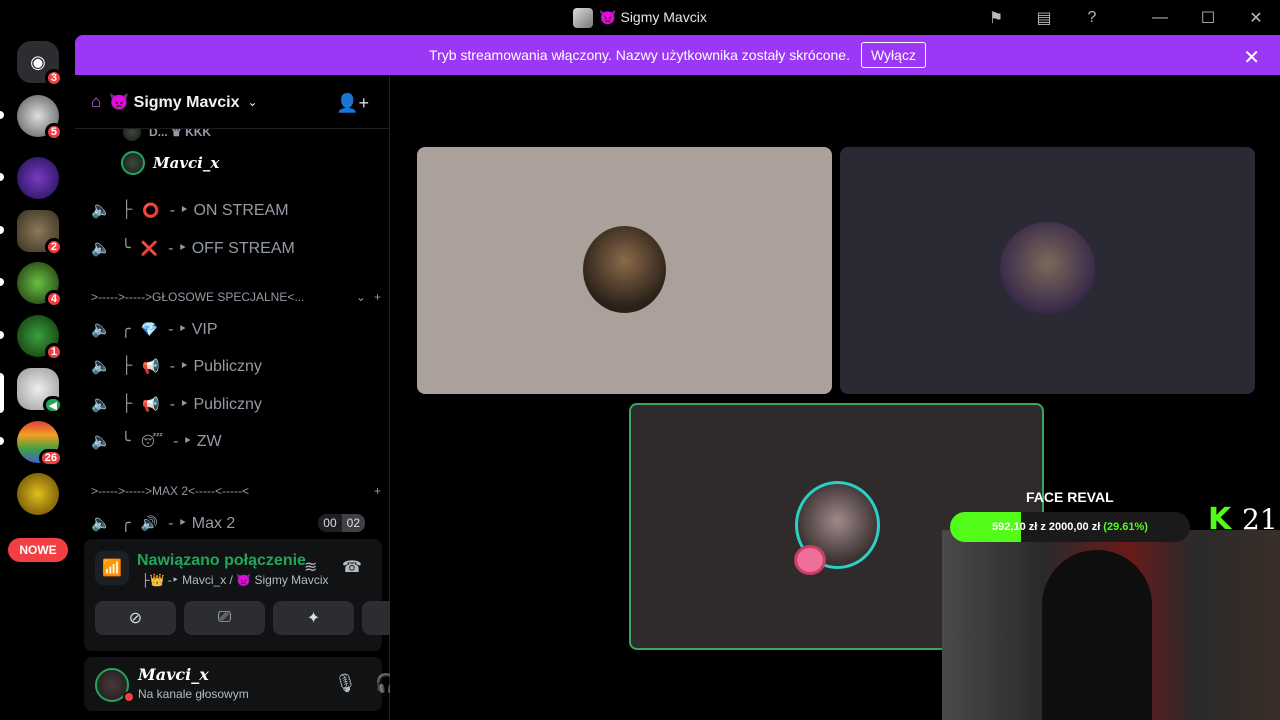 This screenshot has height=720, width=1280. I want to click on notification-badge: 1, so click(53, 352).